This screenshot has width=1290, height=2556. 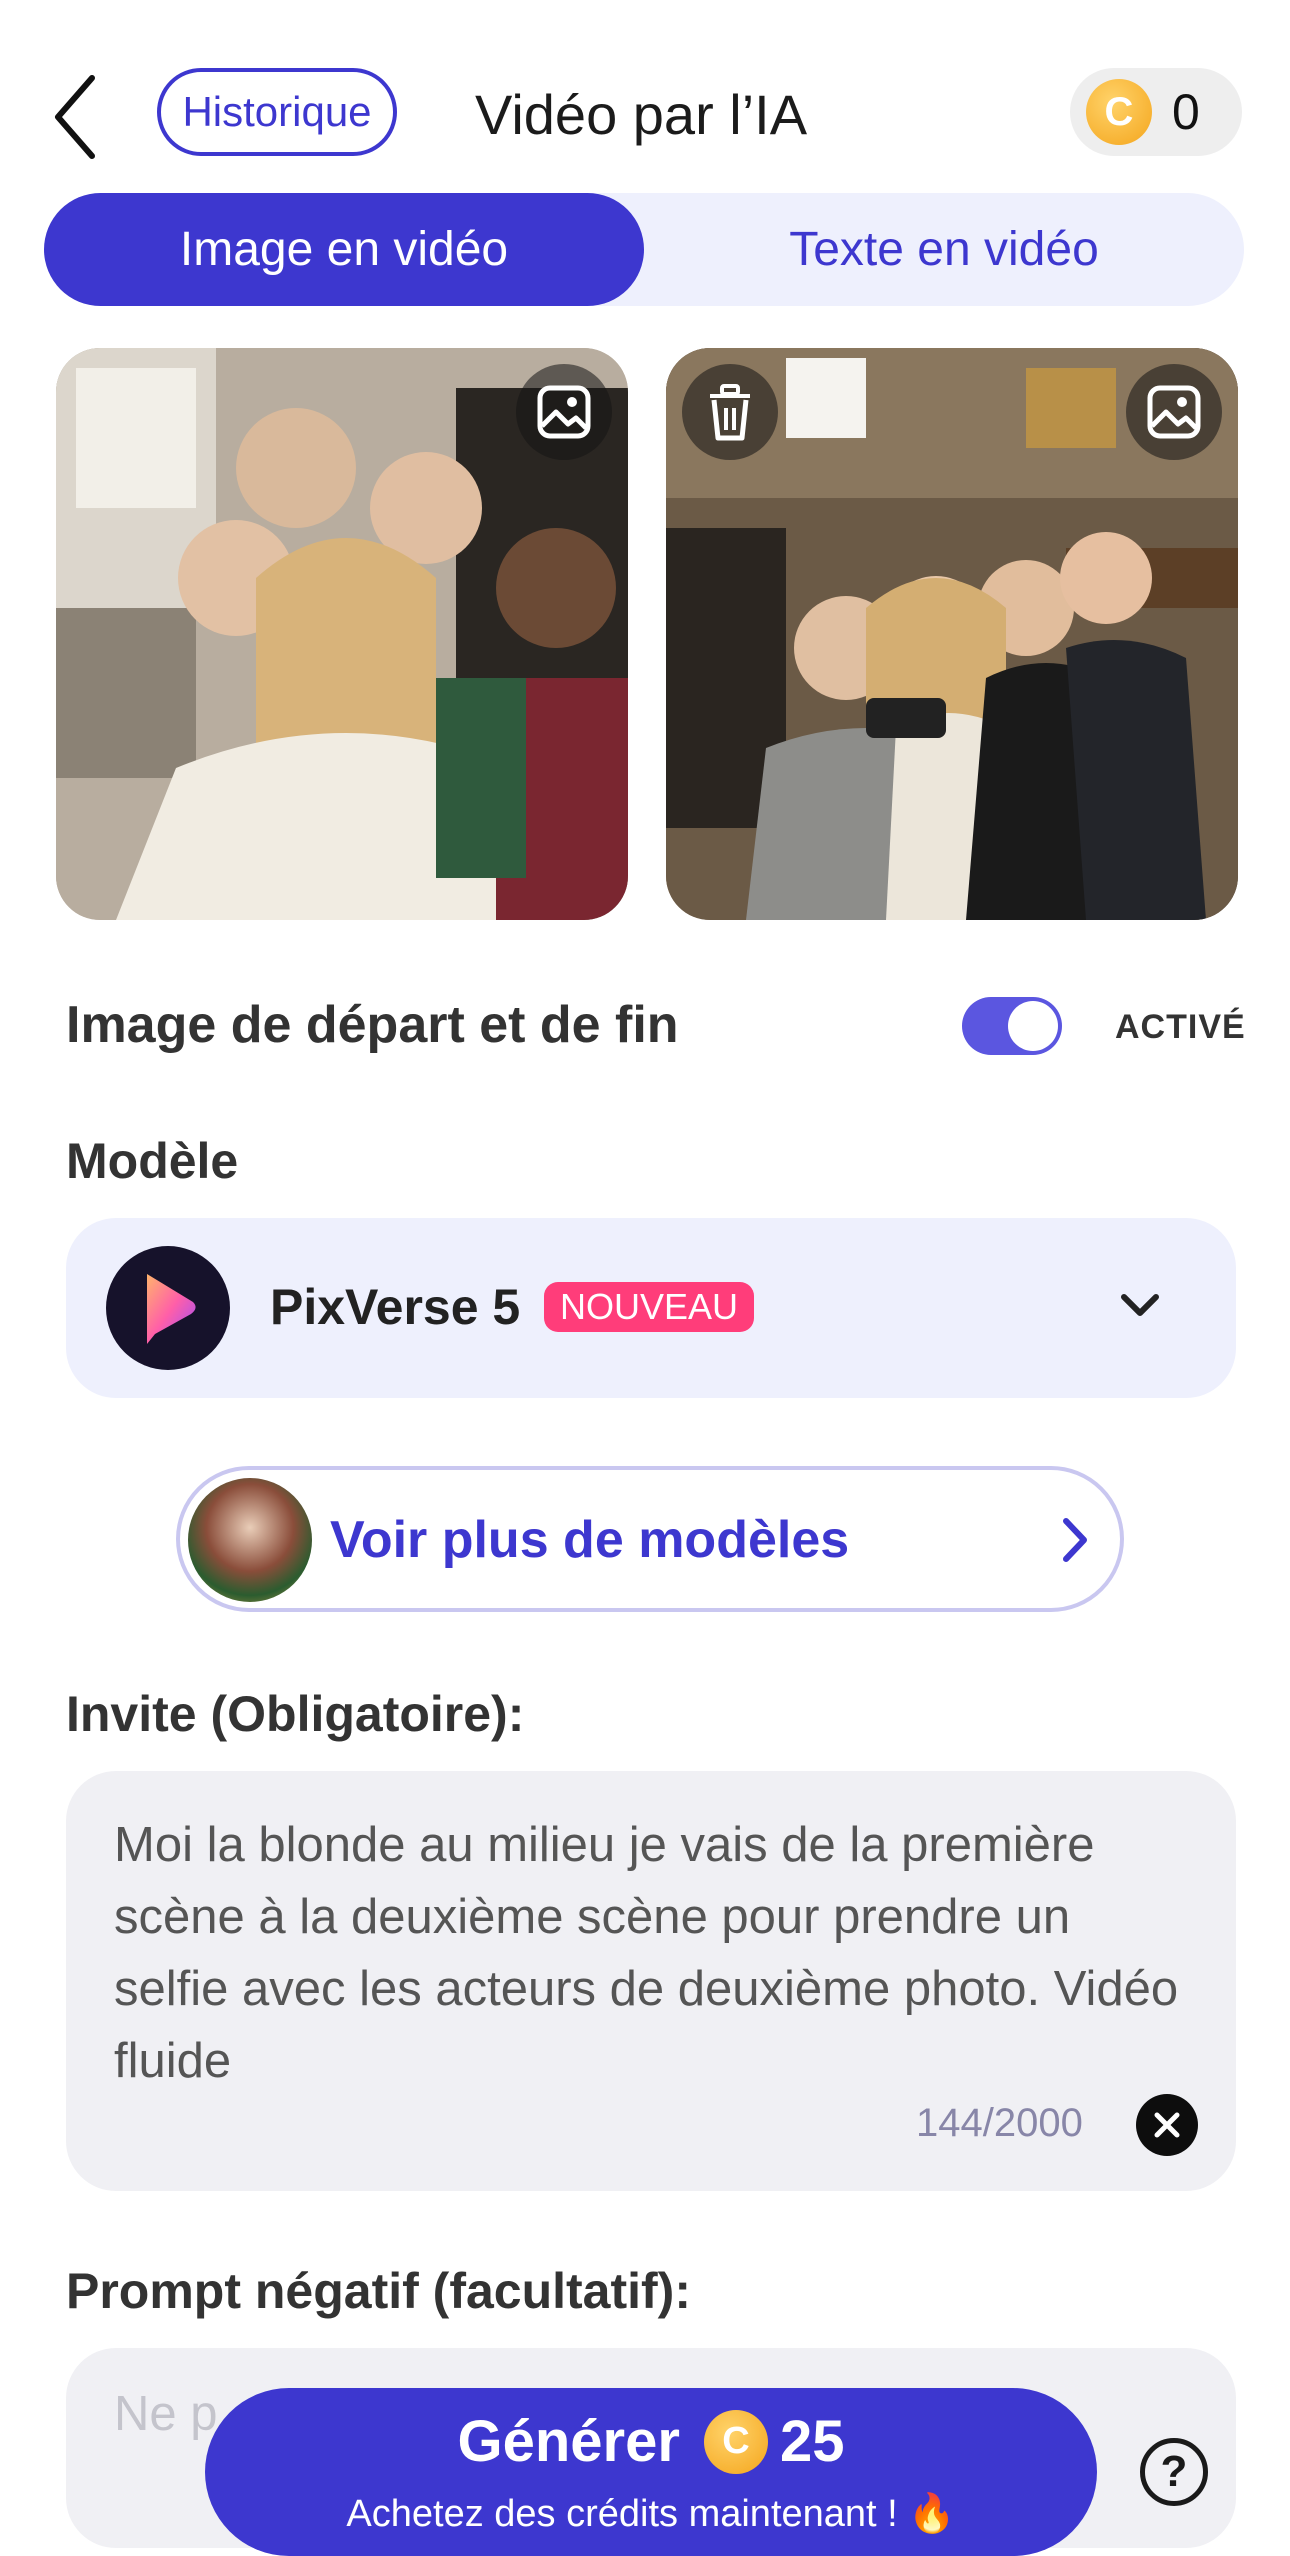 What do you see at coordinates (944, 249) in the screenshot?
I see `tab-text-to-video: Texte en vidéo` at bounding box center [944, 249].